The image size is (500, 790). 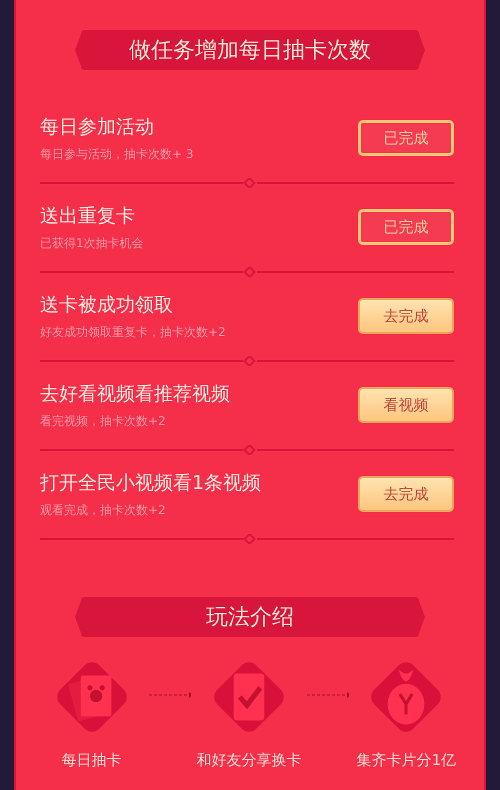 I want to click on step-label: 集齐卡片分1亿, so click(x=406, y=760).